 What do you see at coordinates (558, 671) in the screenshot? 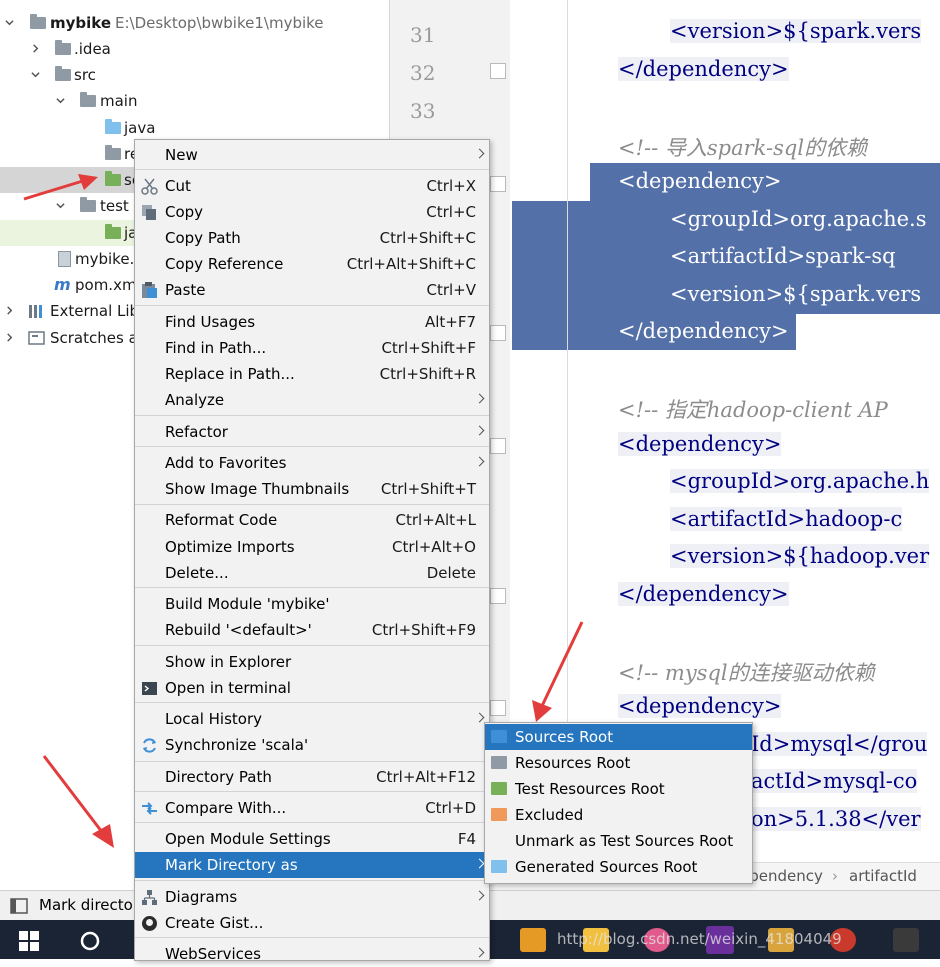
I see `annotation-arrow-icon` at bounding box center [558, 671].